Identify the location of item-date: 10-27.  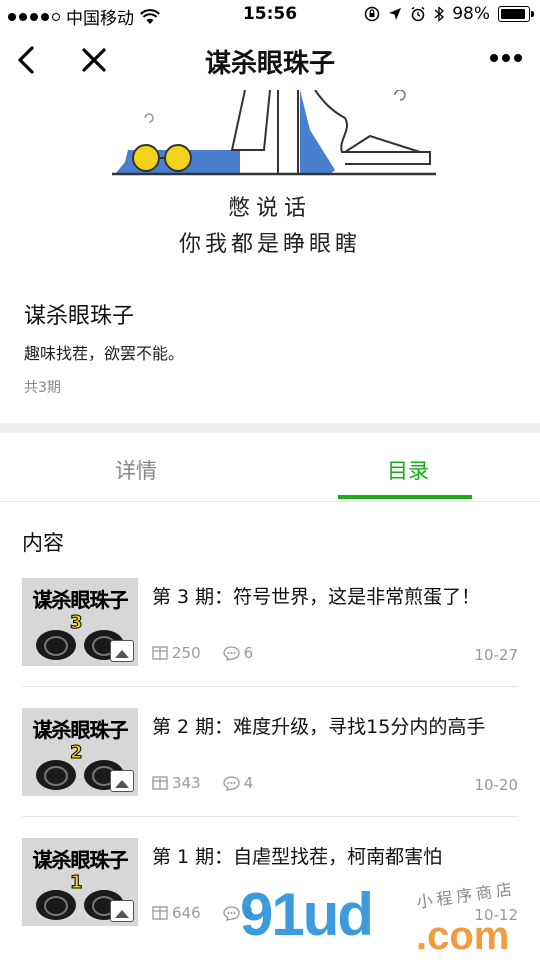
(496, 655).